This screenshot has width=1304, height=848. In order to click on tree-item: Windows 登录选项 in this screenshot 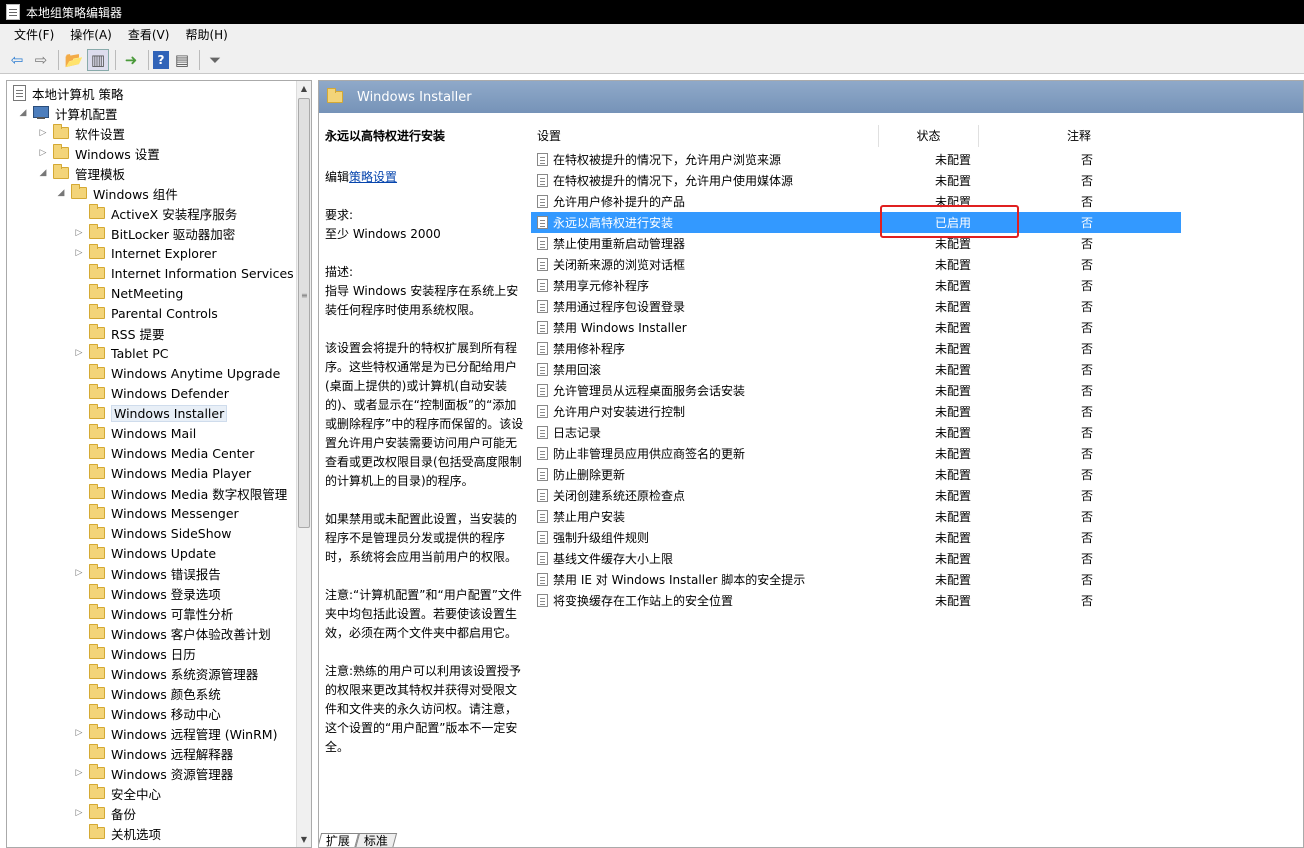, I will do `click(147, 593)`.